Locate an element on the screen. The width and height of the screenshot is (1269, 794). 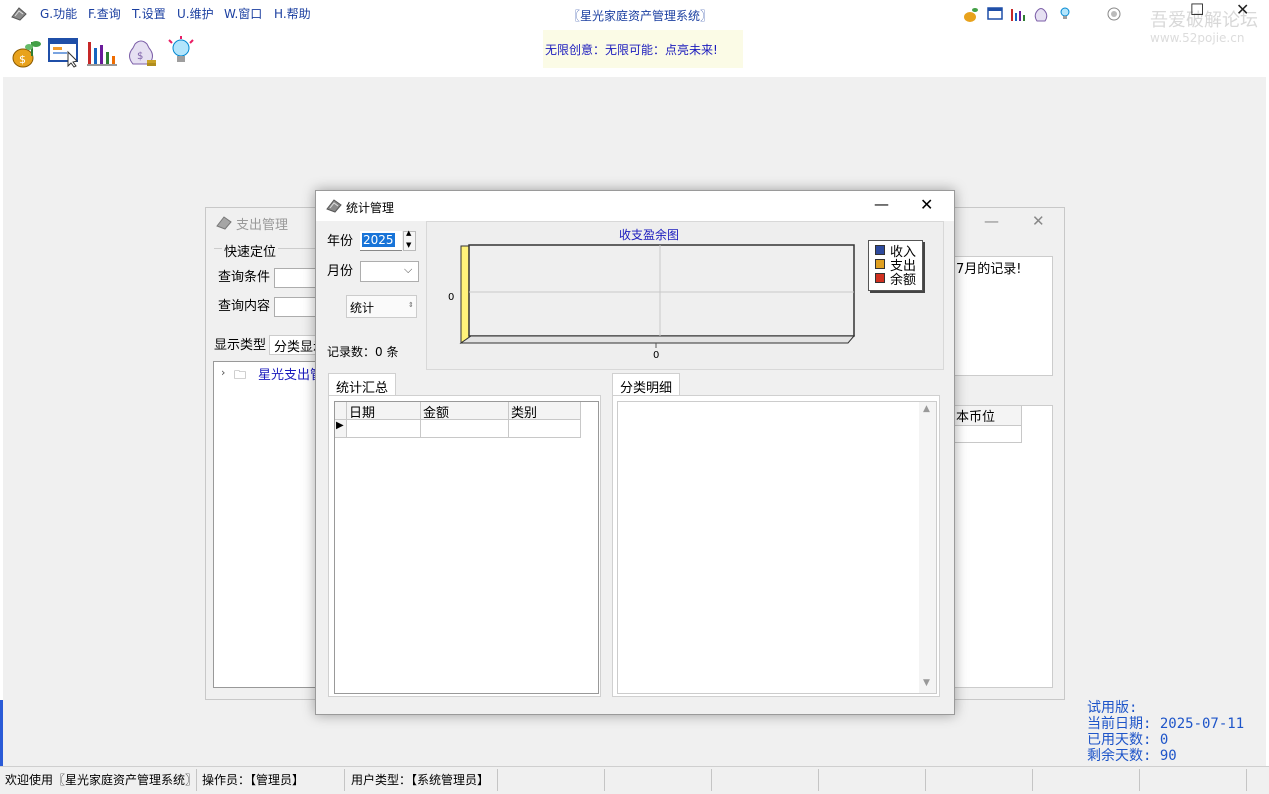
column-header-amount: 金额 is located at coordinates (465, 411).